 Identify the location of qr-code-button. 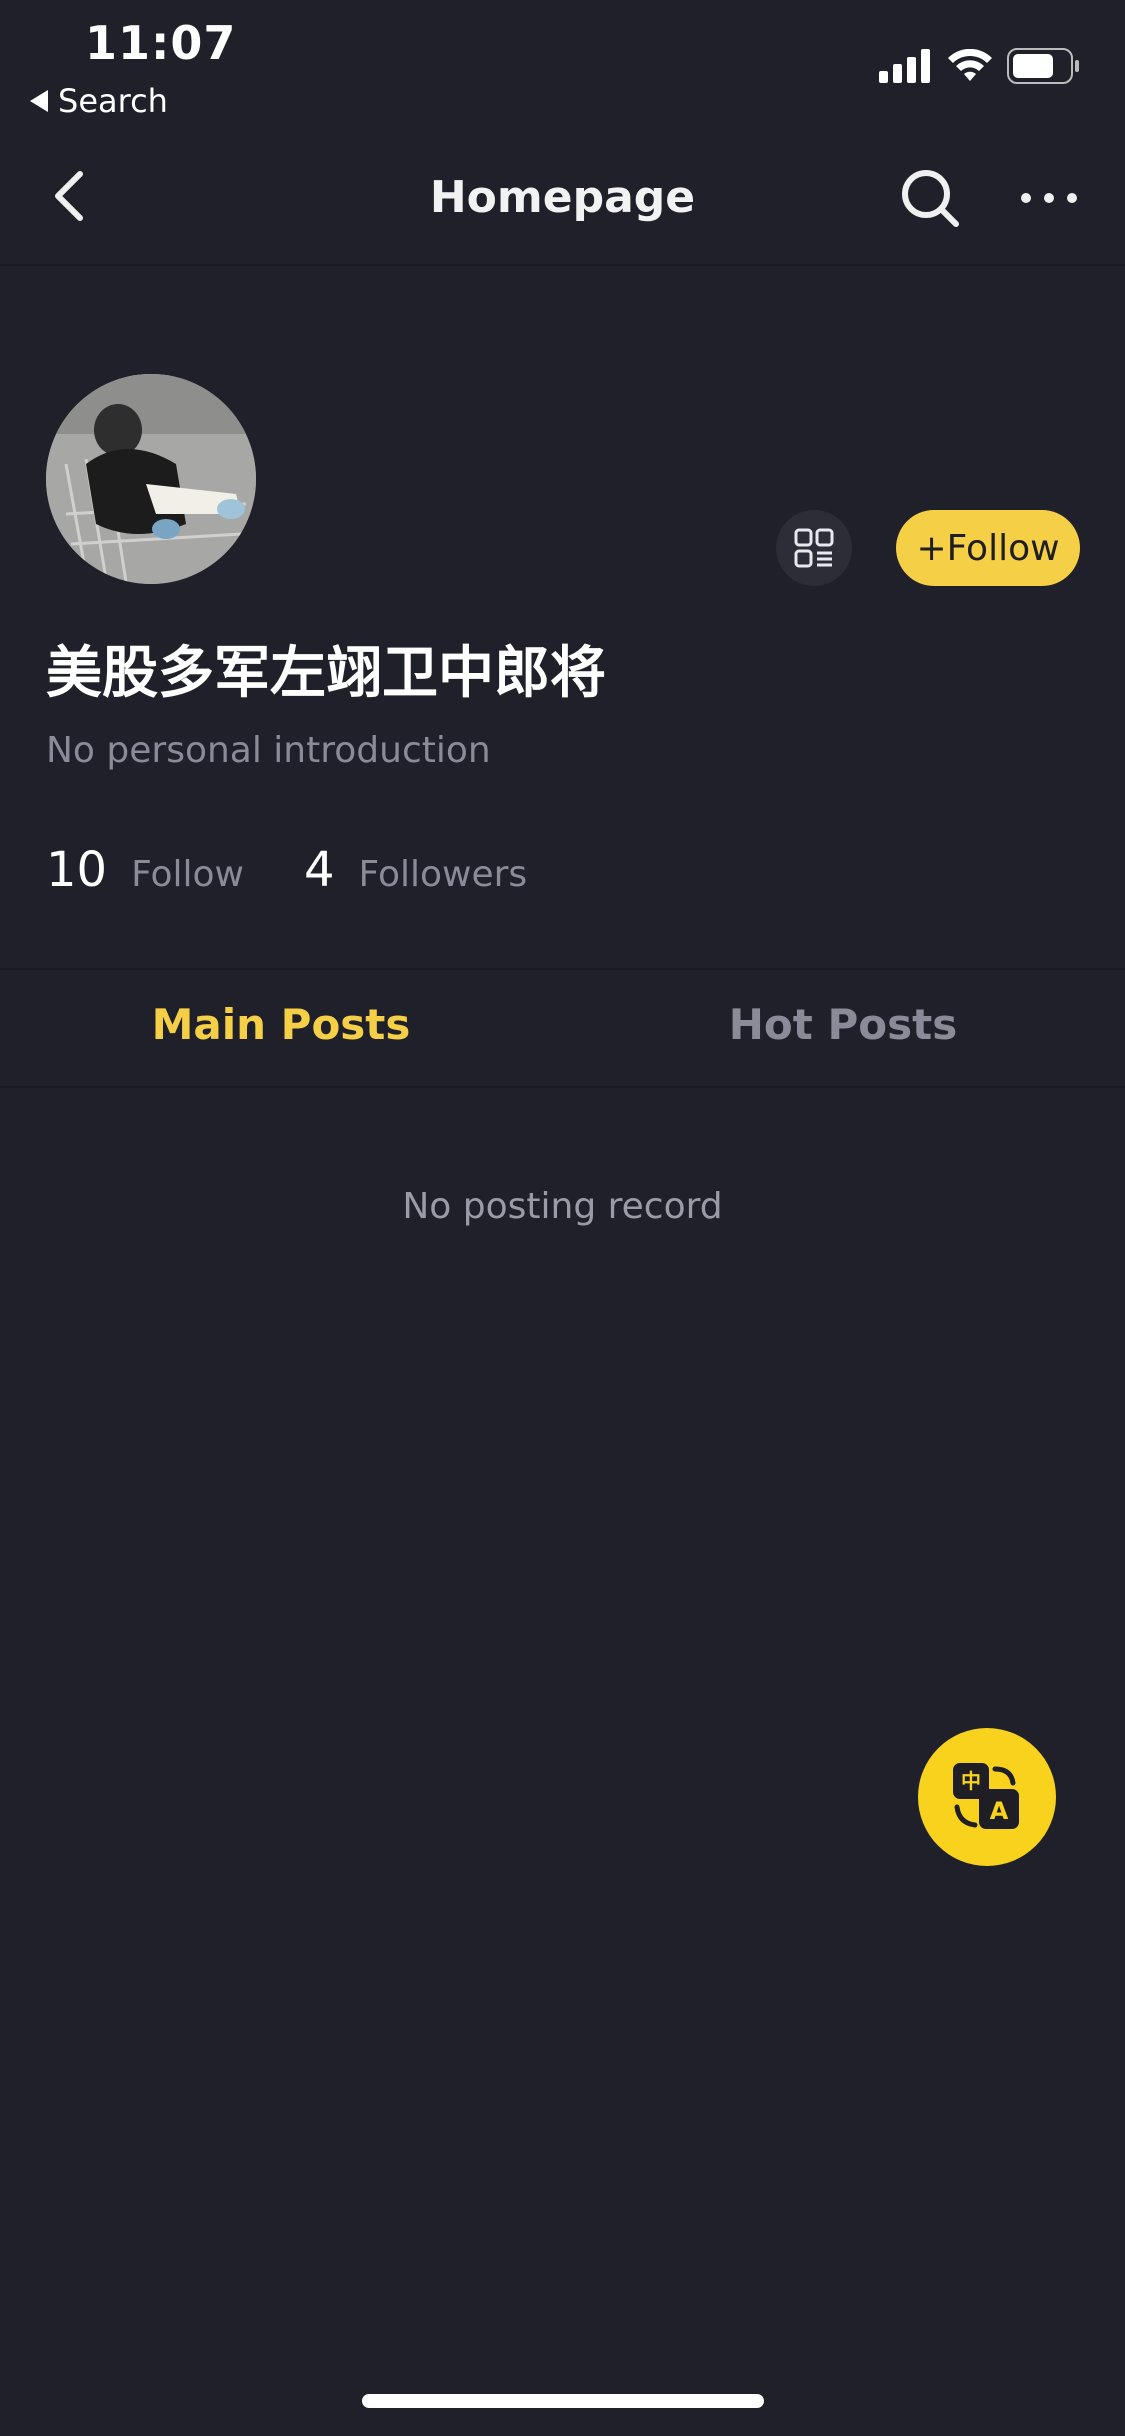
(814, 548).